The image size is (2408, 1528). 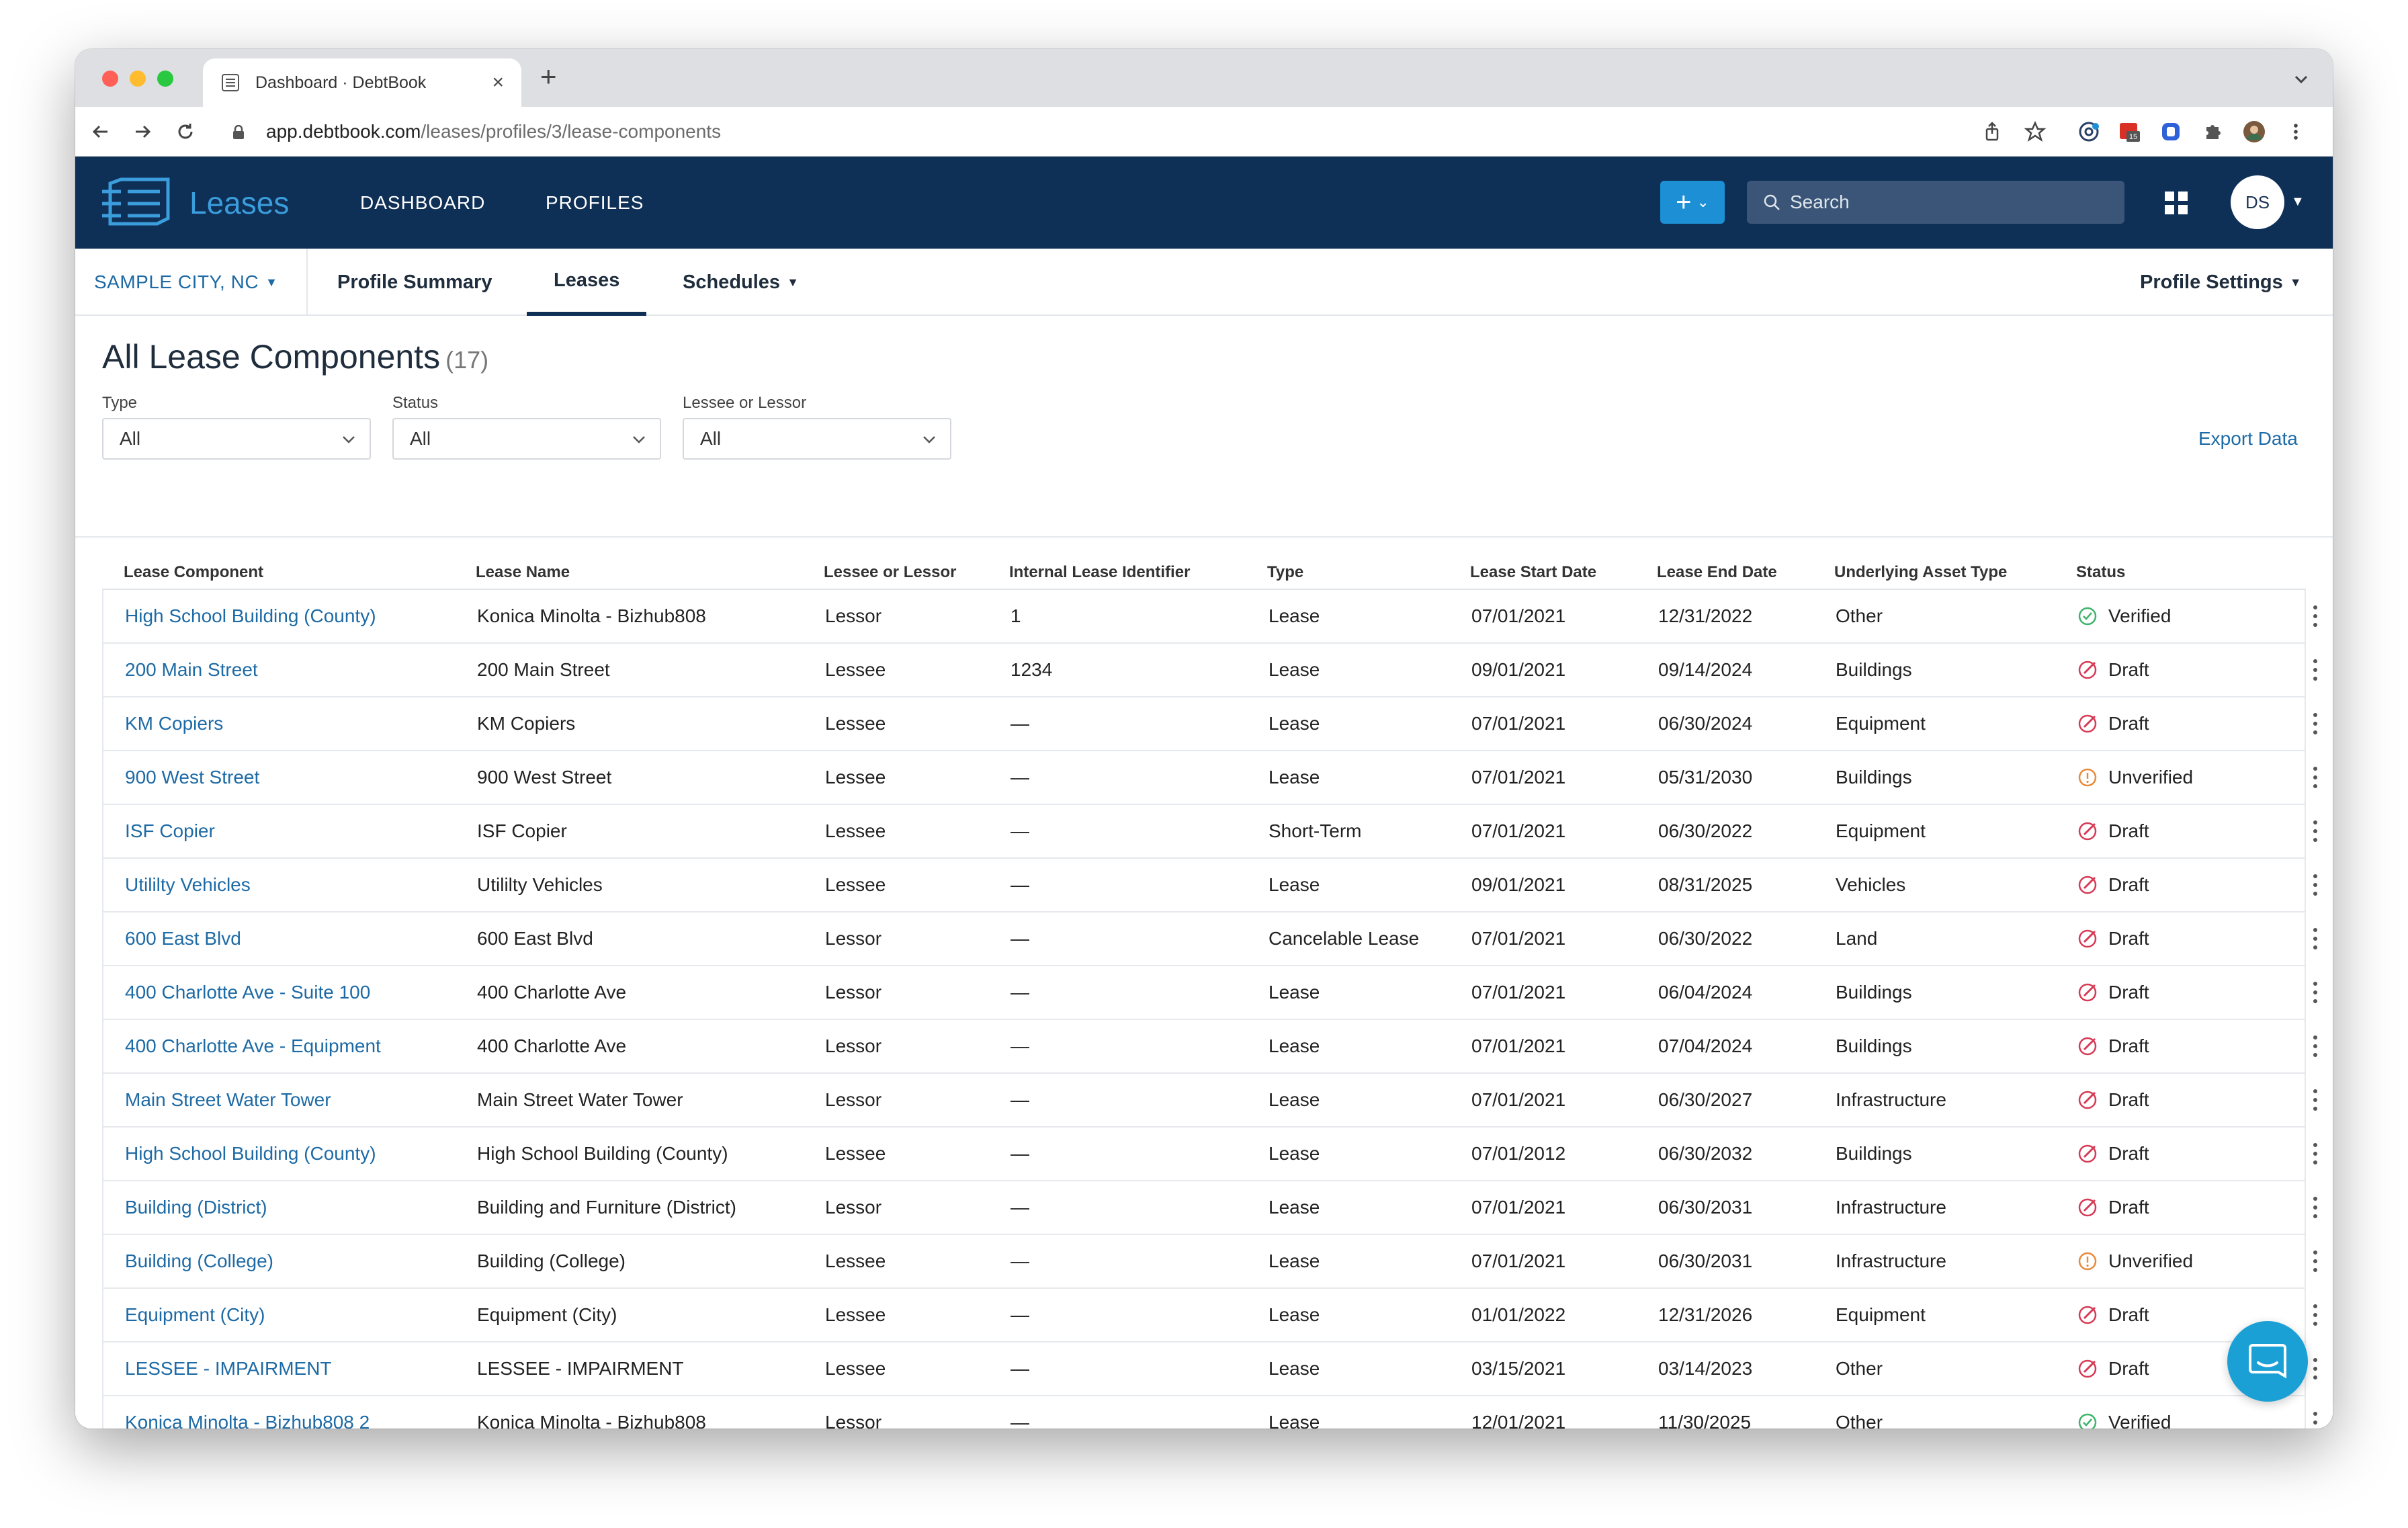 What do you see at coordinates (362, 82) in the screenshot?
I see `browser-tab-active: Dashboard · DebtBook ×` at bounding box center [362, 82].